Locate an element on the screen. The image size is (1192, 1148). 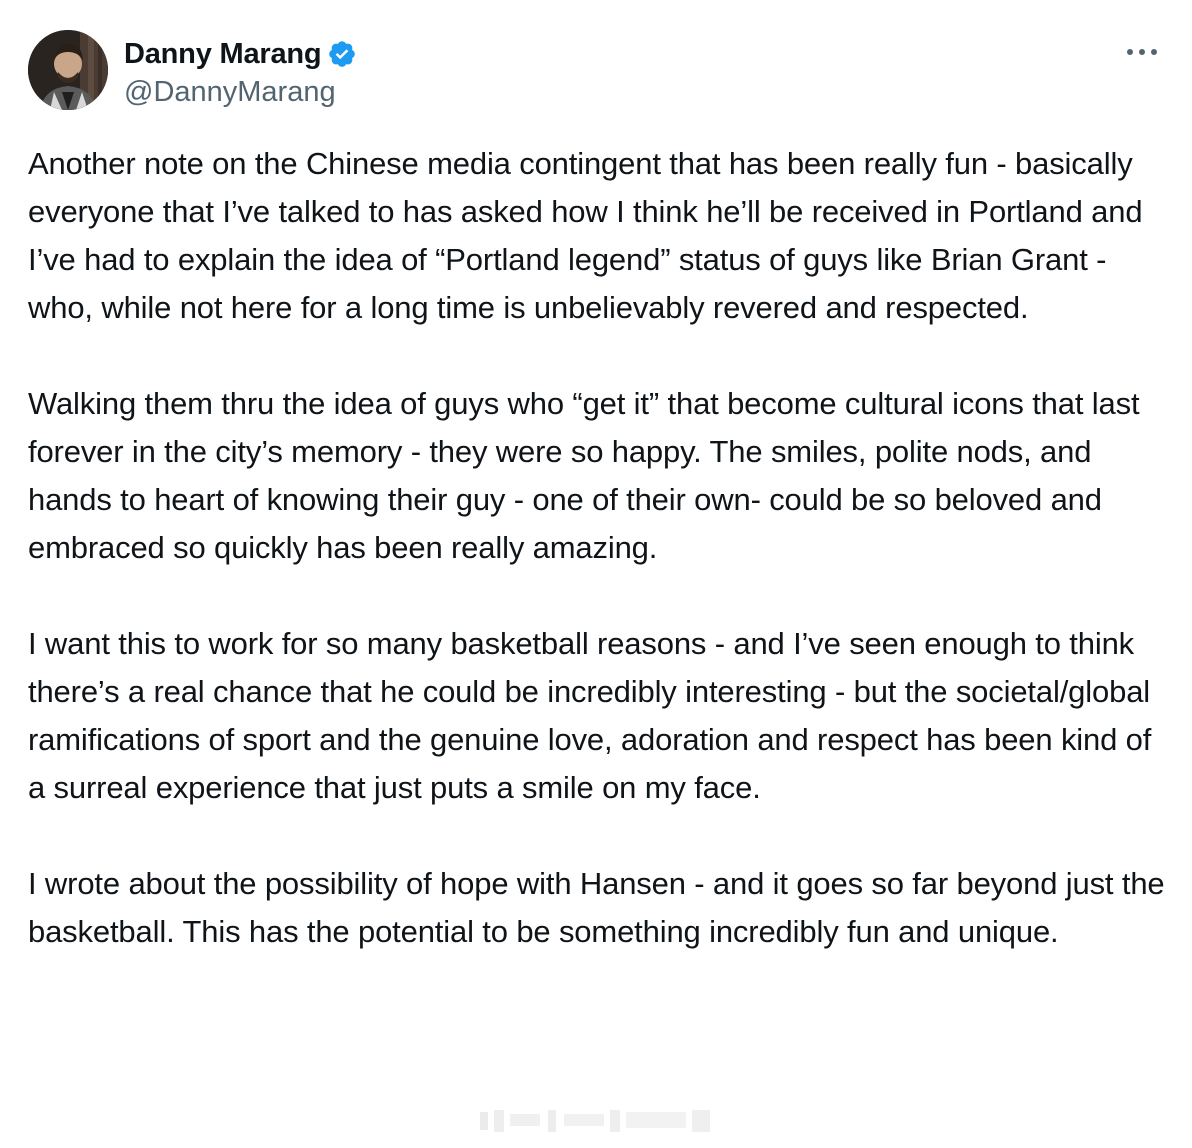
more-horizontal-icon is located at coordinates (1142, 52).